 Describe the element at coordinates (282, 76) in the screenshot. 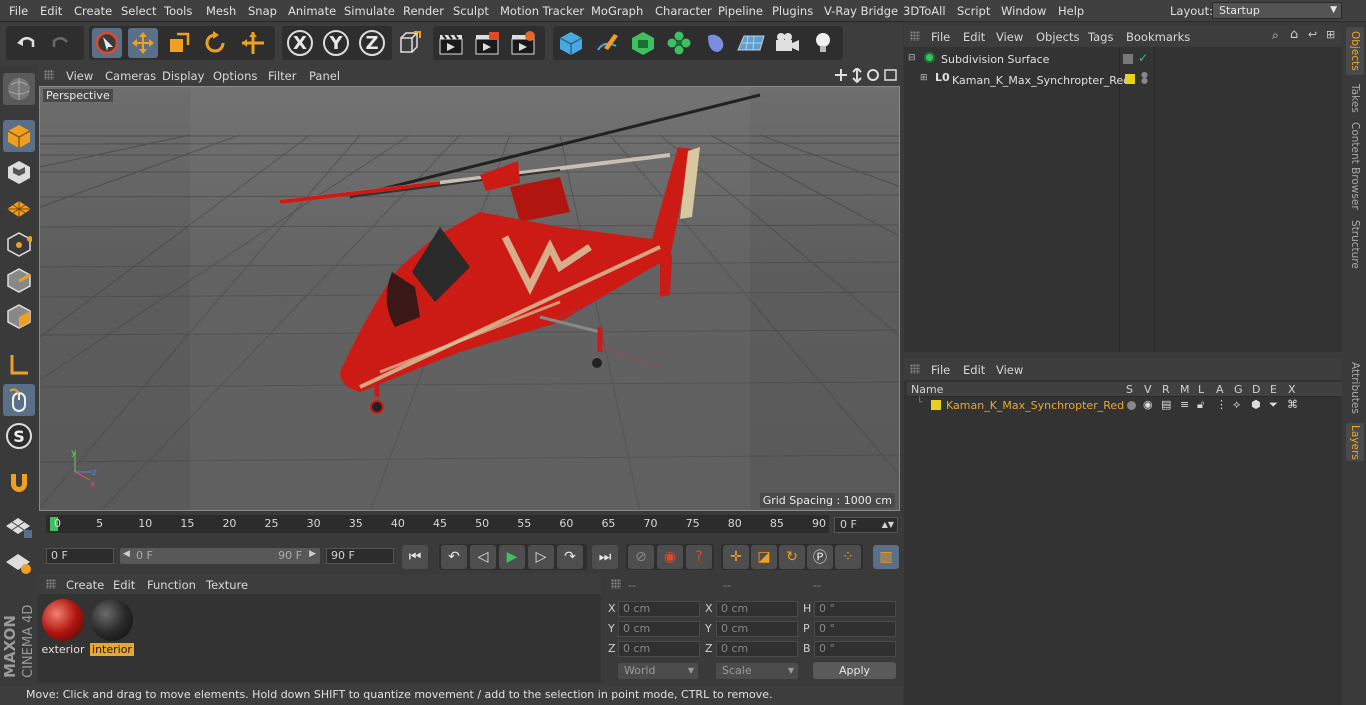

I see `vp-menu-filter: Filter` at that location.